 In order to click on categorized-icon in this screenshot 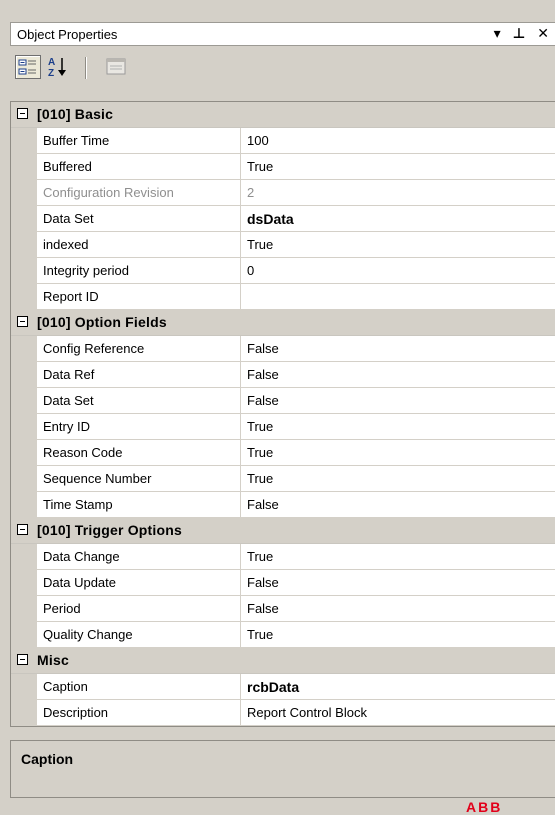, I will do `click(27, 67)`.